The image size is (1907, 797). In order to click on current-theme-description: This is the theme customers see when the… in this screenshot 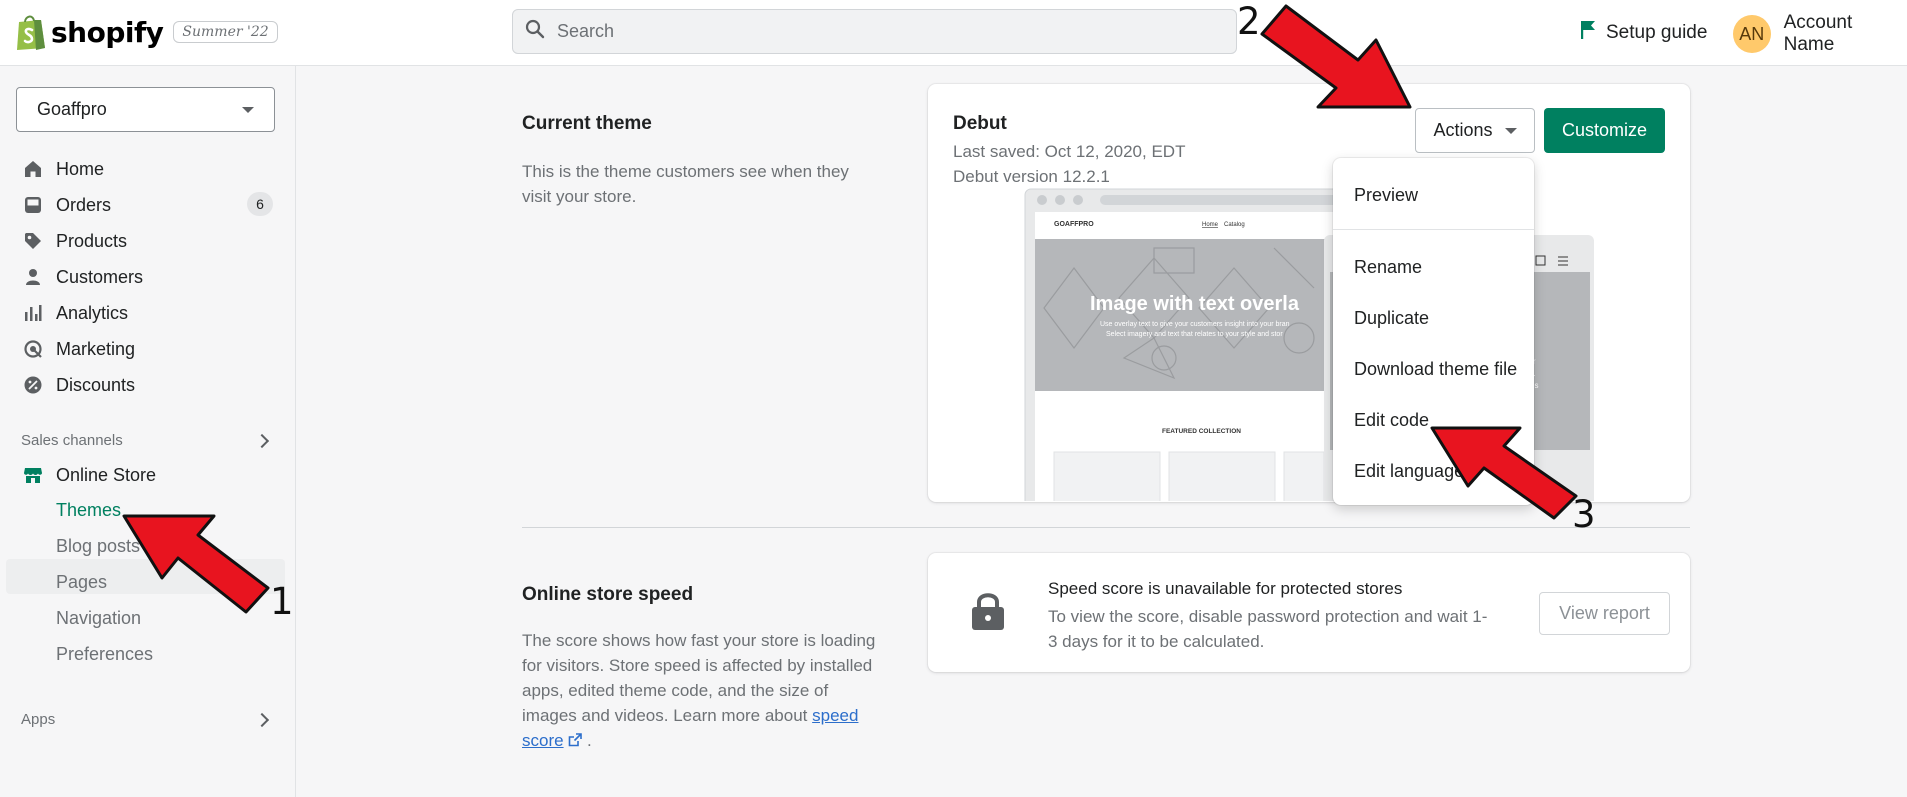, I will do `click(685, 184)`.